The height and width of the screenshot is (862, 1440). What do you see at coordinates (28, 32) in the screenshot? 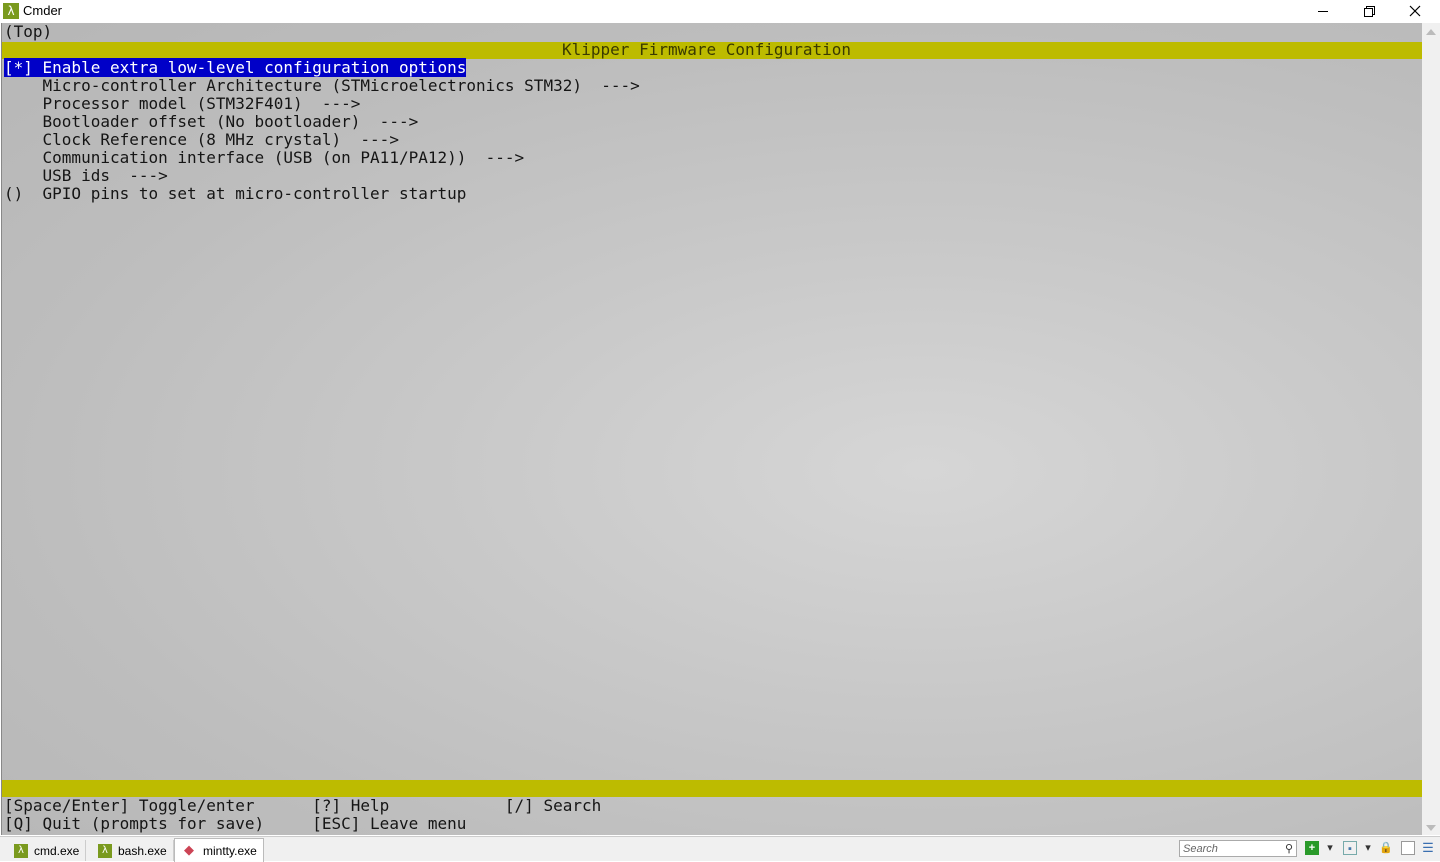
I see `location-indicator: (Top)` at bounding box center [28, 32].